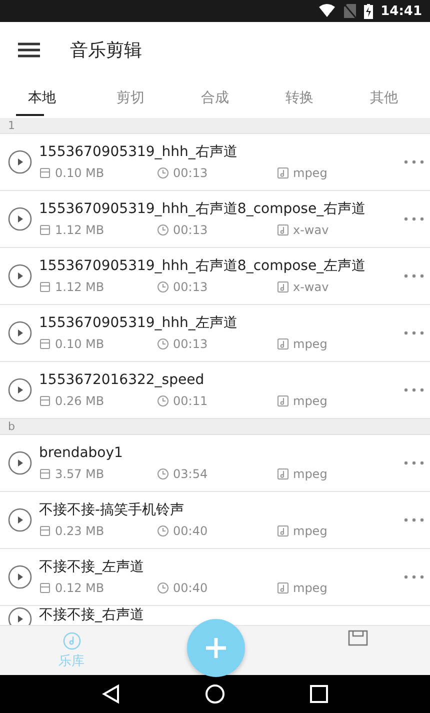  Describe the element at coordinates (71, 641) in the screenshot. I see `music-disc-icon` at that location.